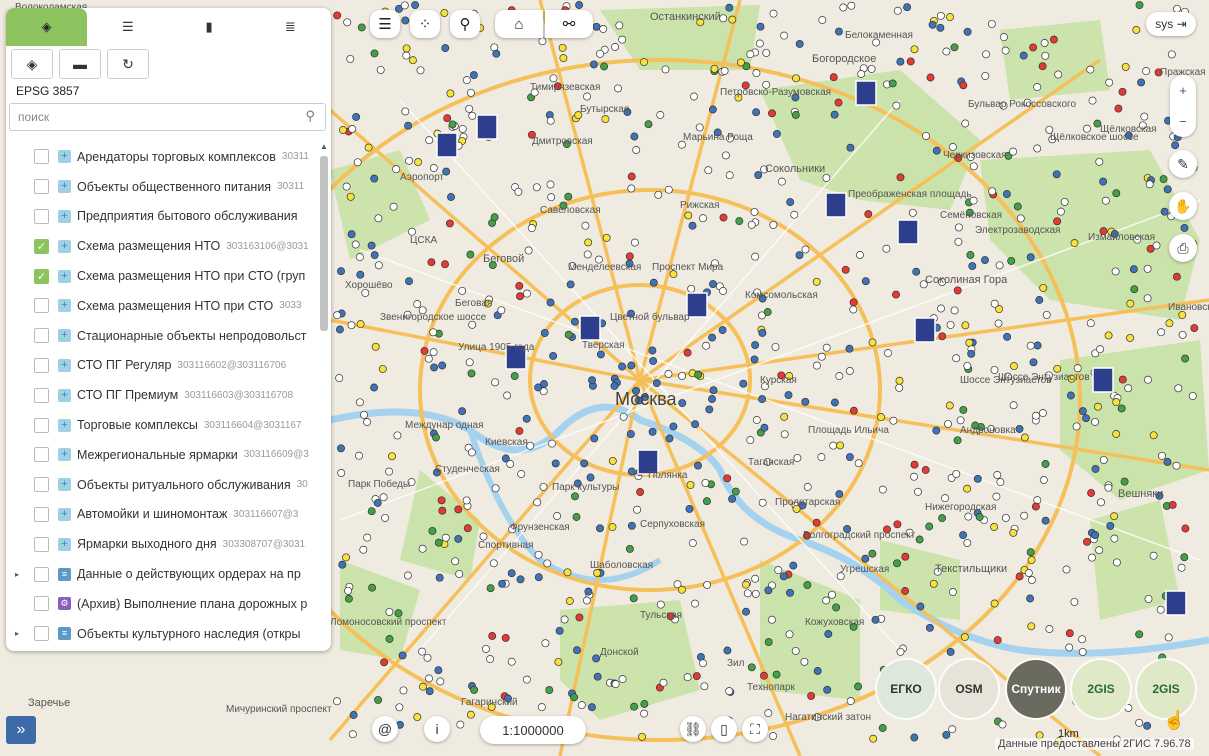 This screenshot has height=756, width=1209. What do you see at coordinates (290, 27) in the screenshot?
I see `tab-list: ≣` at bounding box center [290, 27].